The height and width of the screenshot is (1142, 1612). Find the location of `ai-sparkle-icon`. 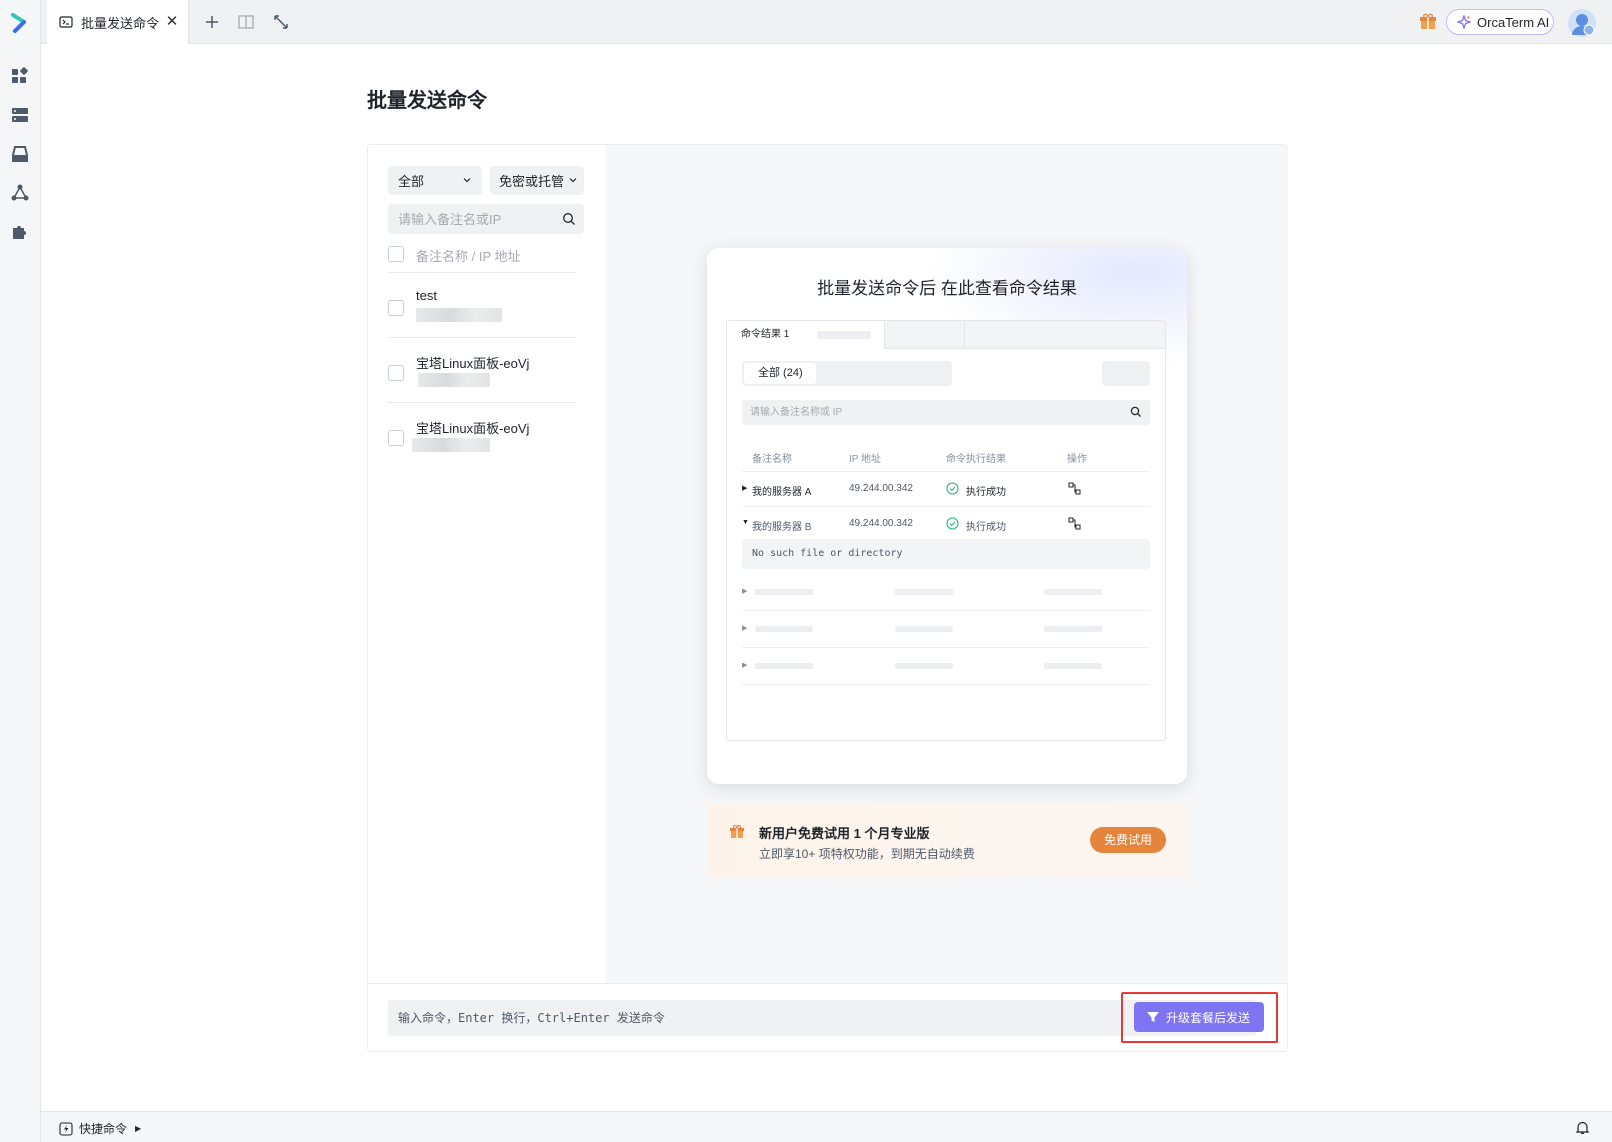

ai-sparkle-icon is located at coordinates (1464, 22).